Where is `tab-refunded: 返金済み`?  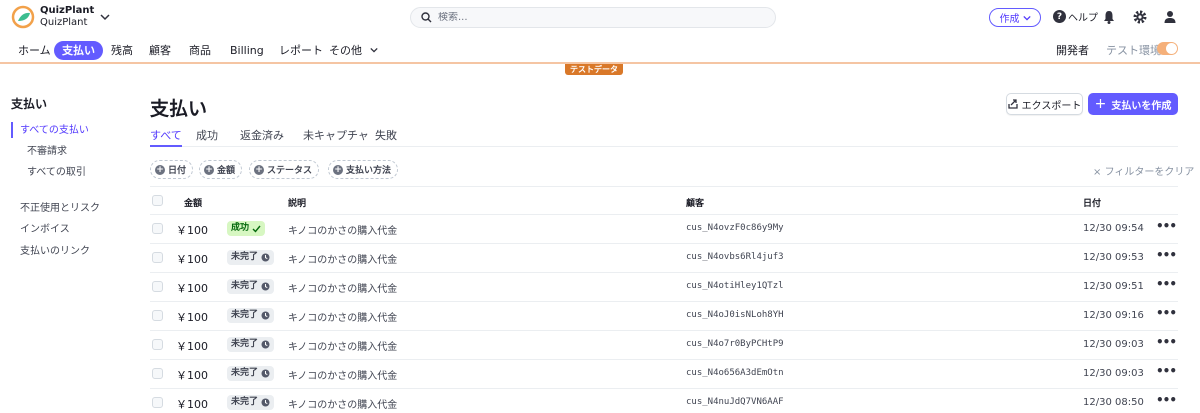
tab-refunded: 返金済み is located at coordinates (262, 137).